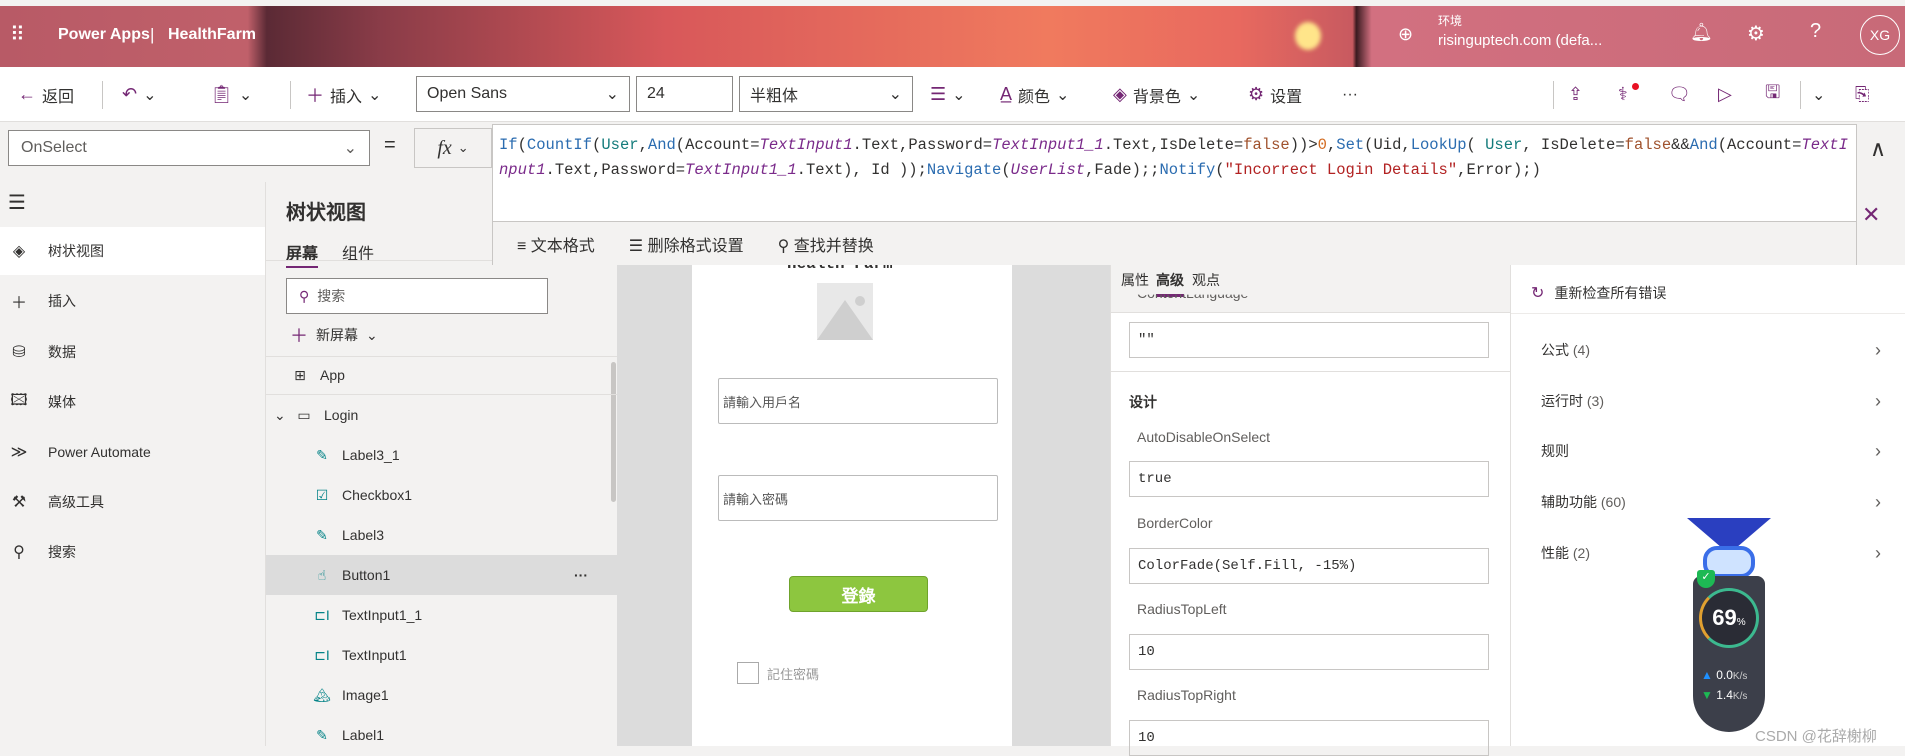  What do you see at coordinates (948, 94) in the screenshot?
I see `align-button: ☰ ⌄` at bounding box center [948, 94].